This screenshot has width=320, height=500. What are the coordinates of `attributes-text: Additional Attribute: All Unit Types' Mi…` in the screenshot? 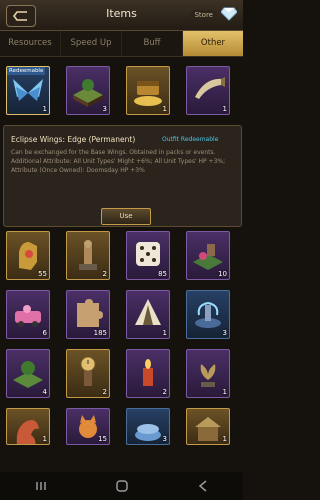 It's located at (118, 166).